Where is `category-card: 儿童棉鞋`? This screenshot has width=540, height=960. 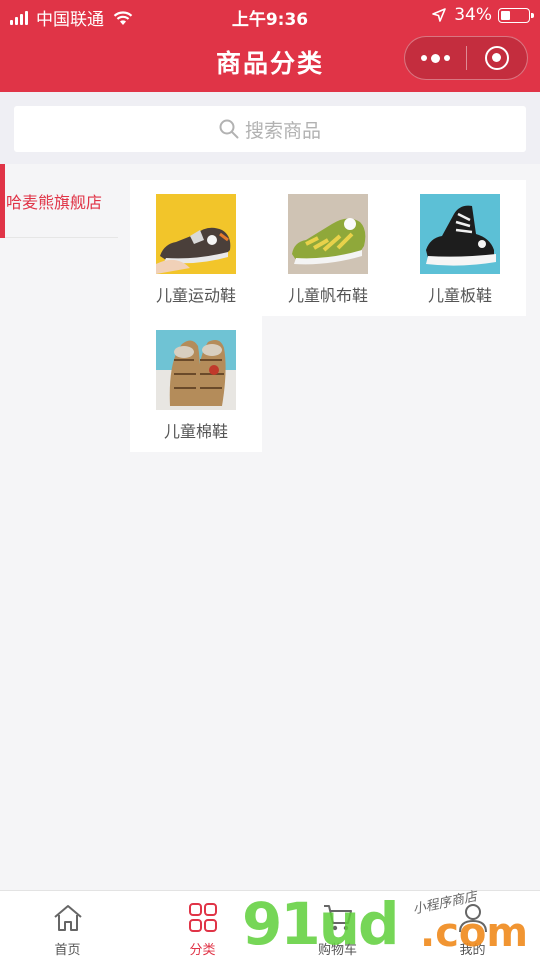
category-card: 儿童棉鞋 is located at coordinates (196, 384).